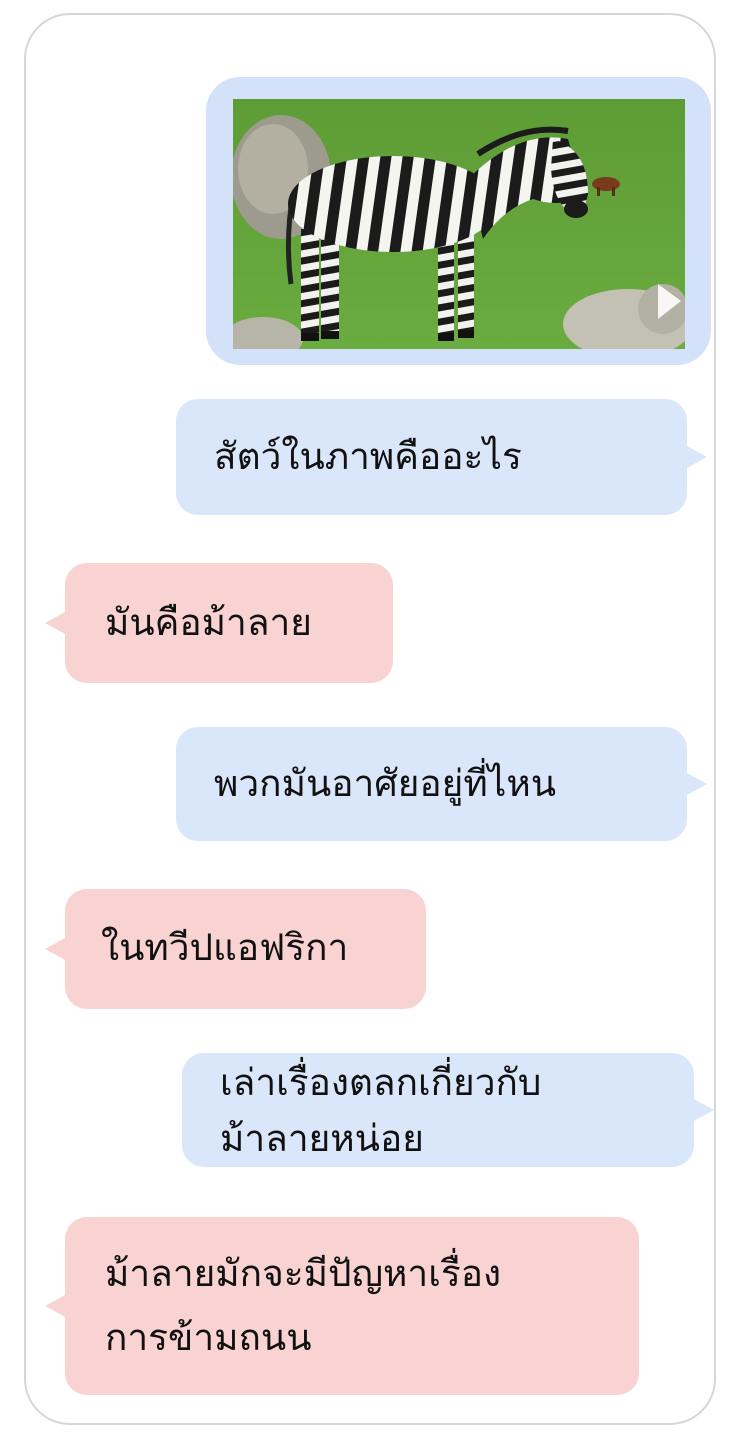  What do you see at coordinates (385, 783) in the screenshot?
I see `message-text: พวกมันอาศัยอยู่ที่ไหน` at bounding box center [385, 783].